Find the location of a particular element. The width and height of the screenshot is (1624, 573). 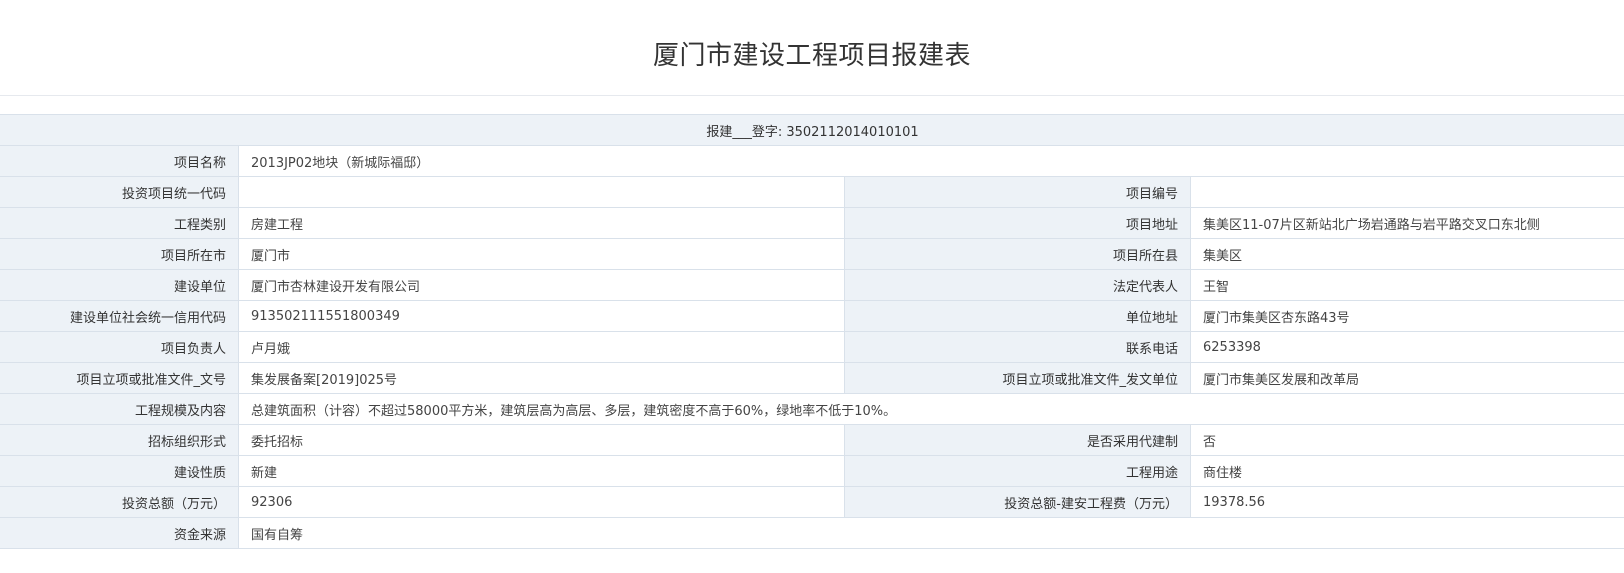

table-row: 投资项目统一代码 项目编号 is located at coordinates (812, 192).